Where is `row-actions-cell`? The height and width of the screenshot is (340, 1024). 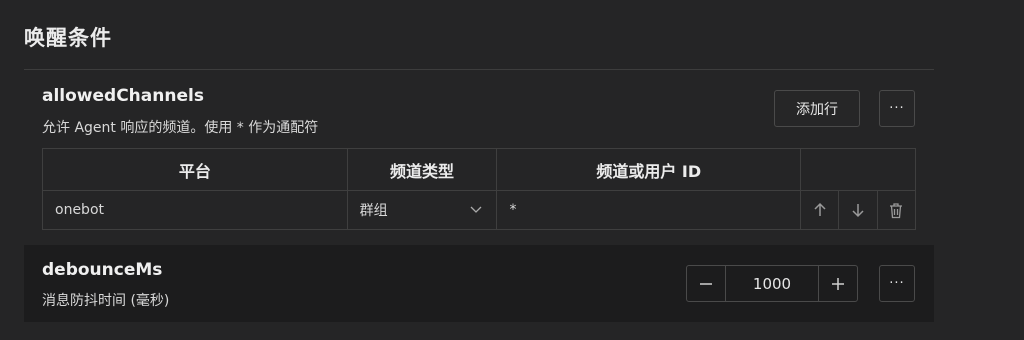
row-actions-cell is located at coordinates (858, 210).